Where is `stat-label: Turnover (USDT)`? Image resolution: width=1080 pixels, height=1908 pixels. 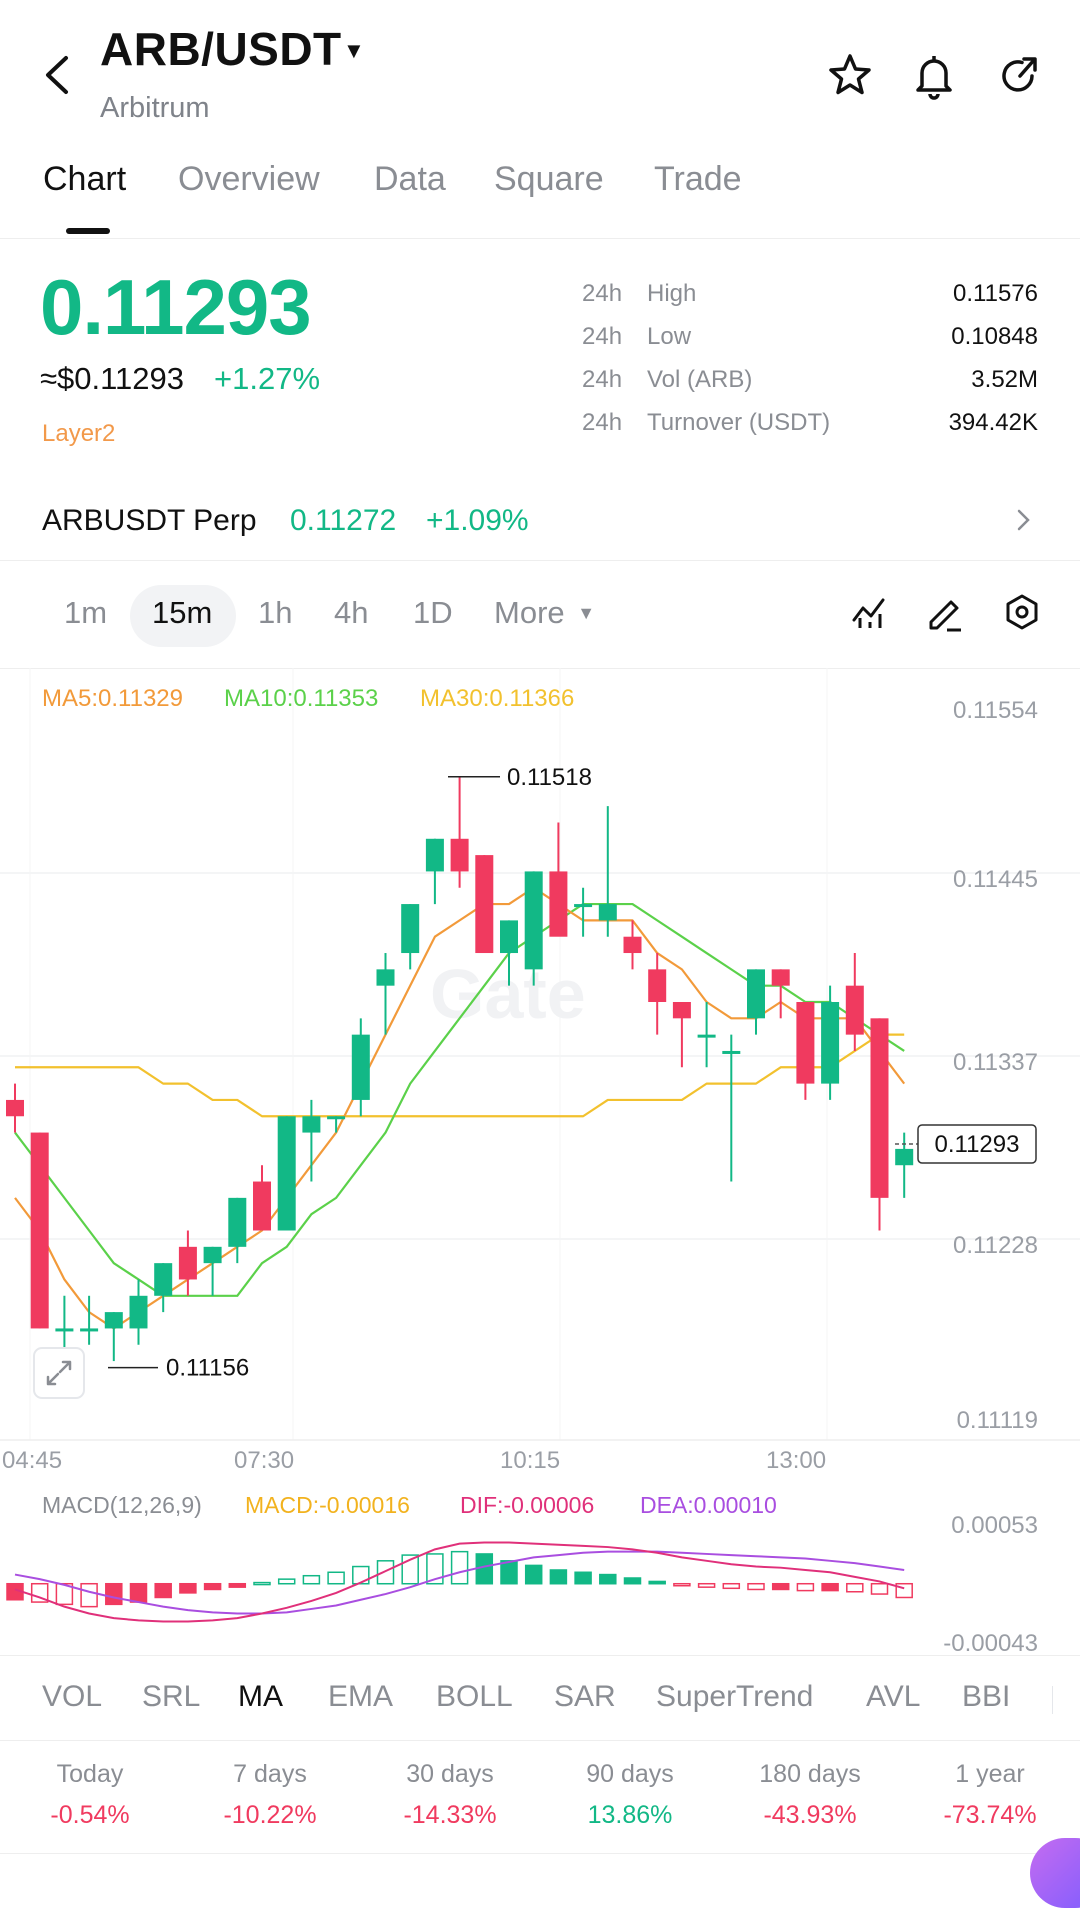
stat-label: Turnover (USDT) is located at coordinates (739, 422).